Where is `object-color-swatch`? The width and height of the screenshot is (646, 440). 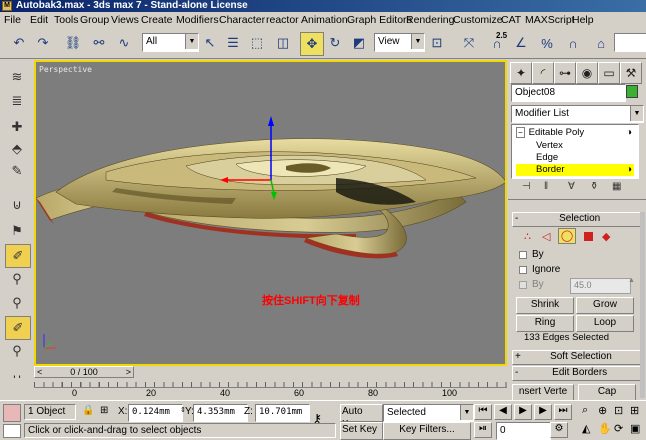 object-color-swatch is located at coordinates (632, 91).